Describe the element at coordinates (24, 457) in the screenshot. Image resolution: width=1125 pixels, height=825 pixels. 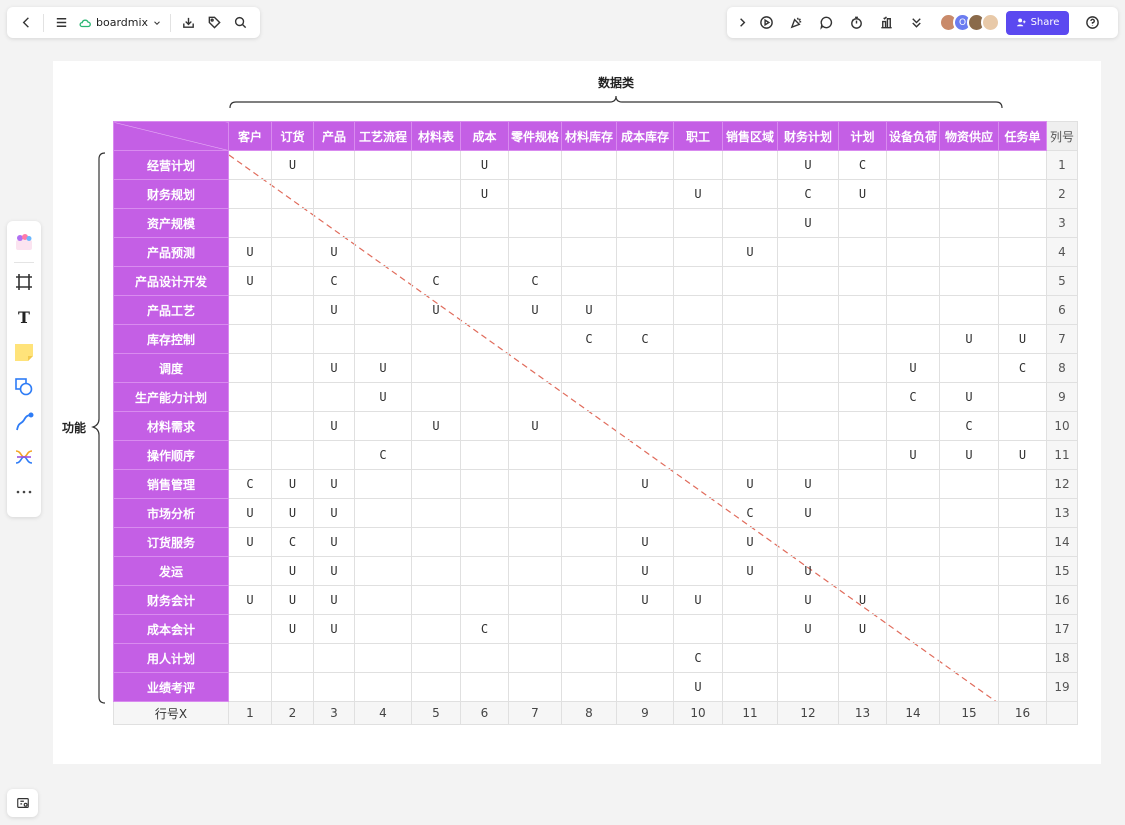
I see `mindmap-icon` at that location.